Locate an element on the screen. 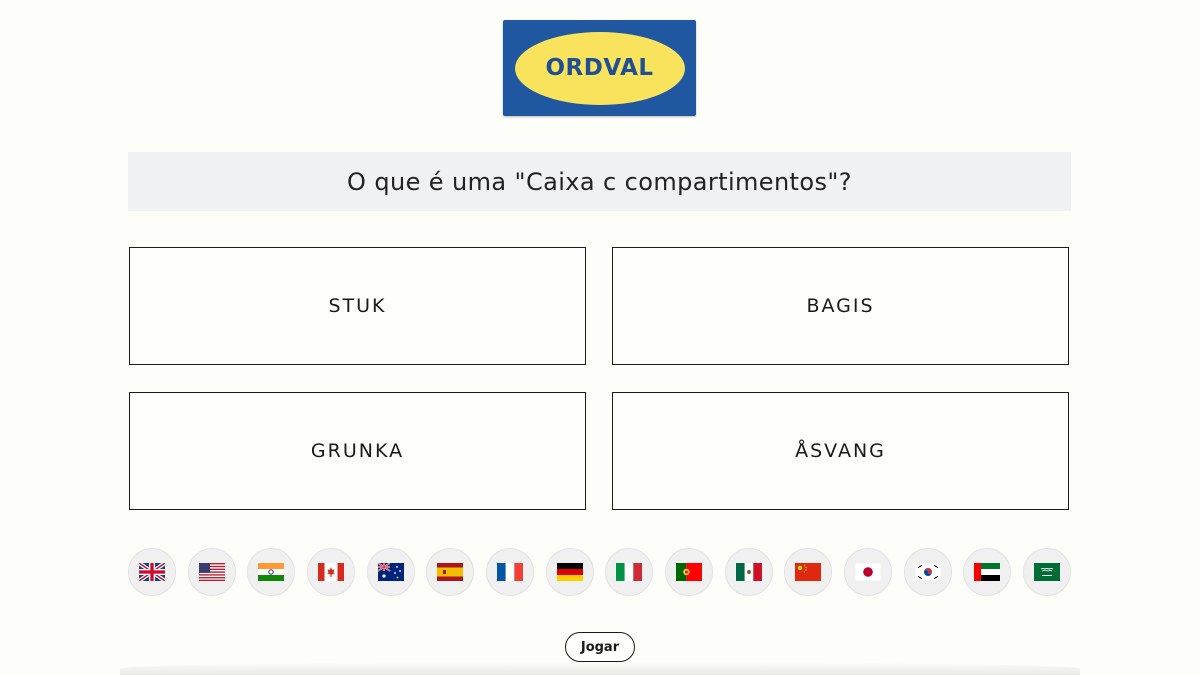 The width and height of the screenshot is (1200, 675). answer-option-label: BAGIS is located at coordinates (840, 306).